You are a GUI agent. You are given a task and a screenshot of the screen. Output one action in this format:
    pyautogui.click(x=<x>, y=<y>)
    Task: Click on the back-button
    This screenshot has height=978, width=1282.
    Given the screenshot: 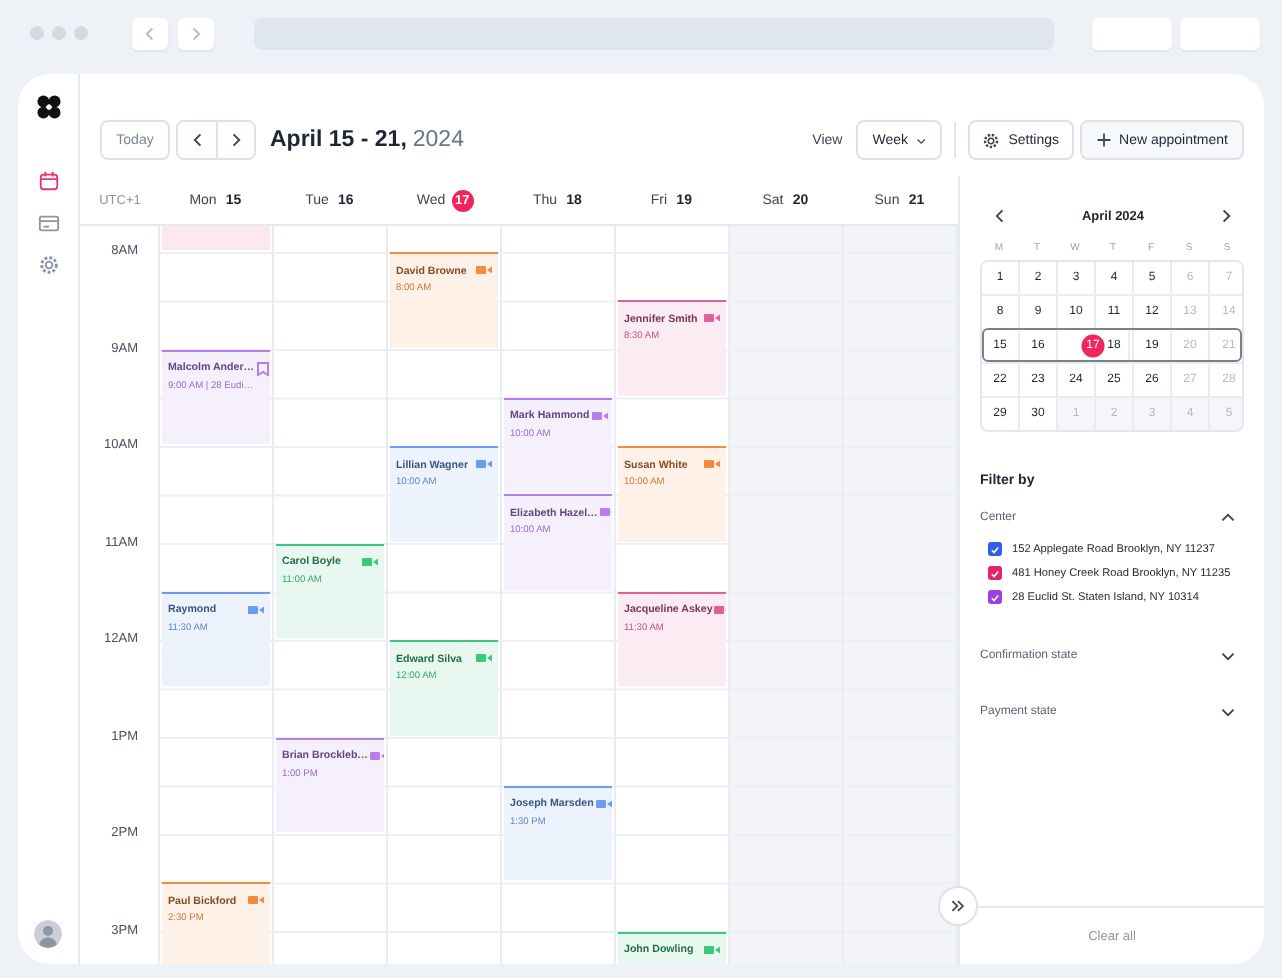 What is the action you would take?
    pyautogui.click(x=150, y=33)
    